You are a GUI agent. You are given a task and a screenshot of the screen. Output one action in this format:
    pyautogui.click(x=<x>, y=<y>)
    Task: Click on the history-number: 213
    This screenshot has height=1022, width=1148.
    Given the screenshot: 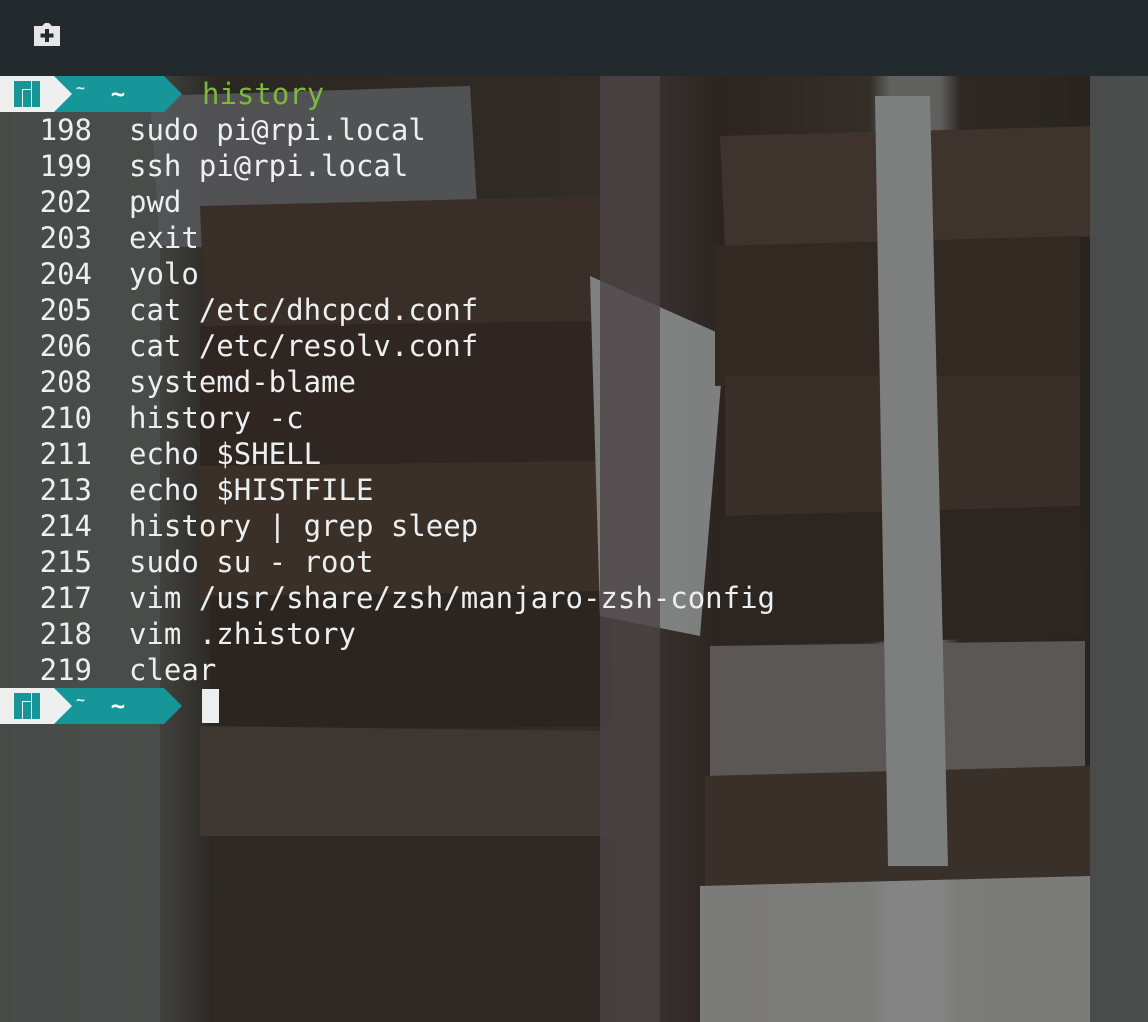 What is the action you would take?
    pyautogui.click(x=65, y=490)
    